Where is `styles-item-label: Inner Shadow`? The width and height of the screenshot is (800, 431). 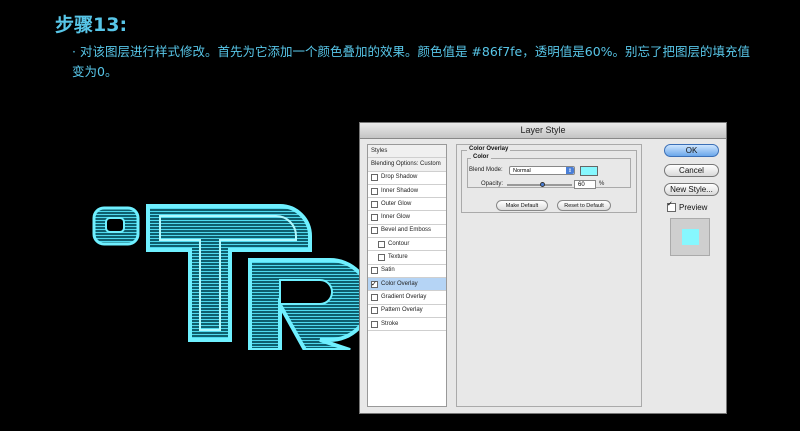 styles-item-label: Inner Shadow is located at coordinates (400, 190).